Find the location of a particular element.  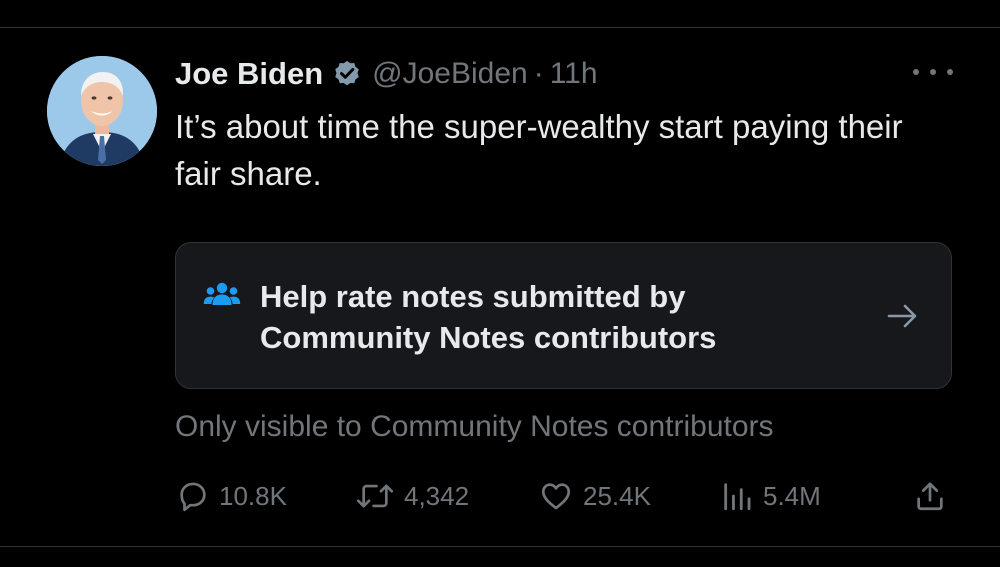

arrow-right-icon is located at coordinates (902, 316).